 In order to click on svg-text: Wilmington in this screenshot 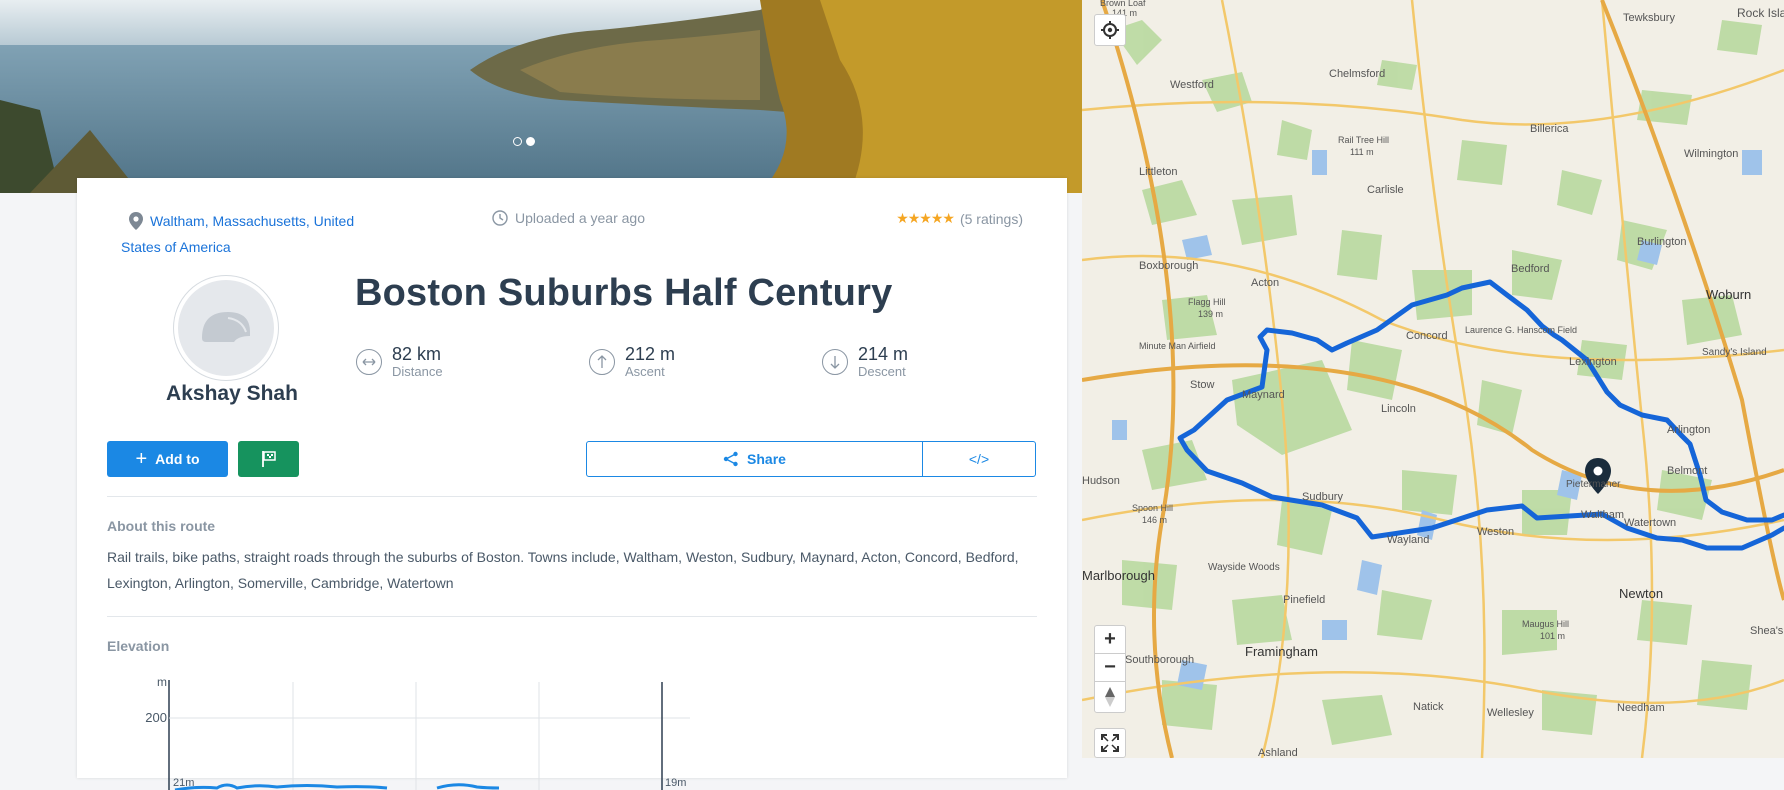, I will do `click(1711, 154)`.